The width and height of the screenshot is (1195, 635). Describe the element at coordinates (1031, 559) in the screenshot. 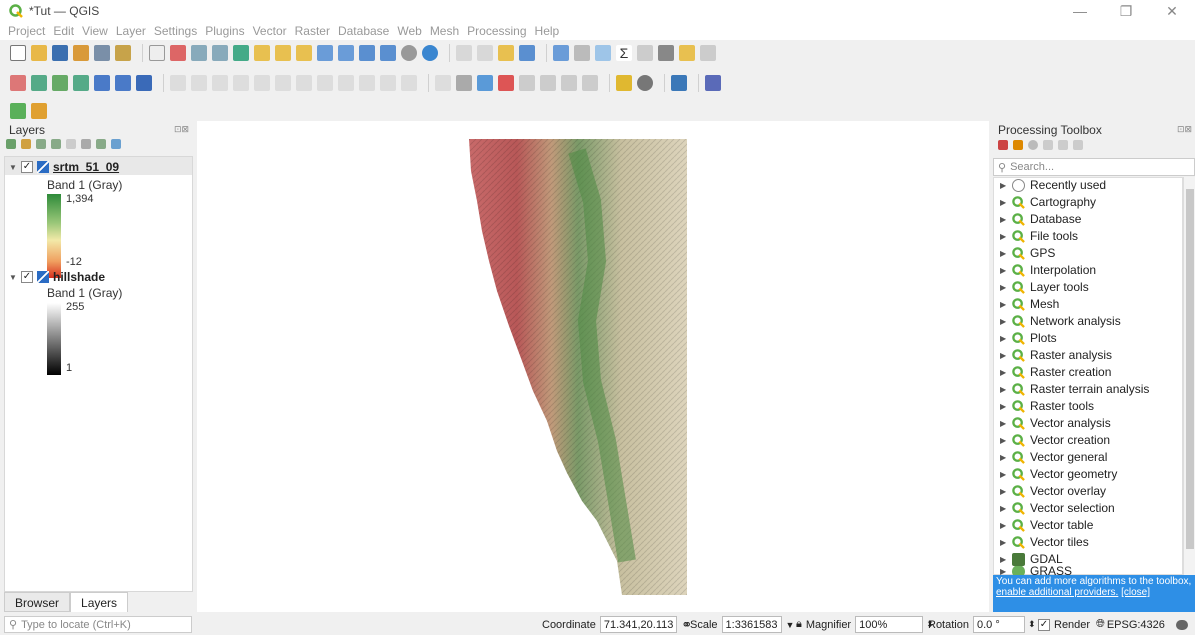

I see `toolbox-item: ▶ GDAL` at that location.